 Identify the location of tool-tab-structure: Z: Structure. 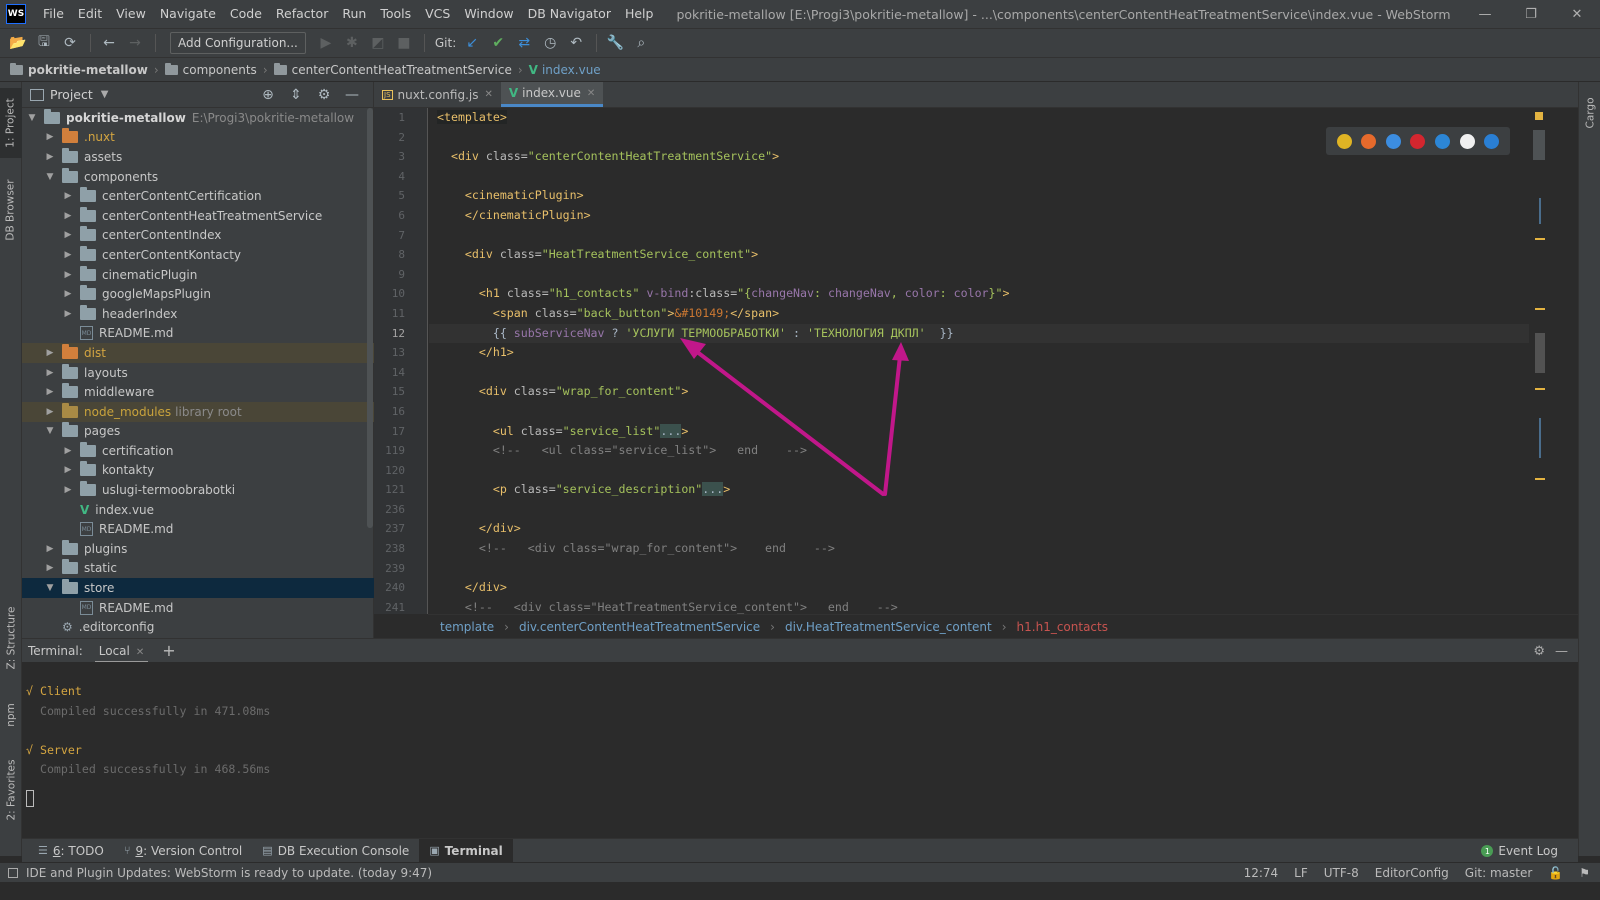
(11, 638).